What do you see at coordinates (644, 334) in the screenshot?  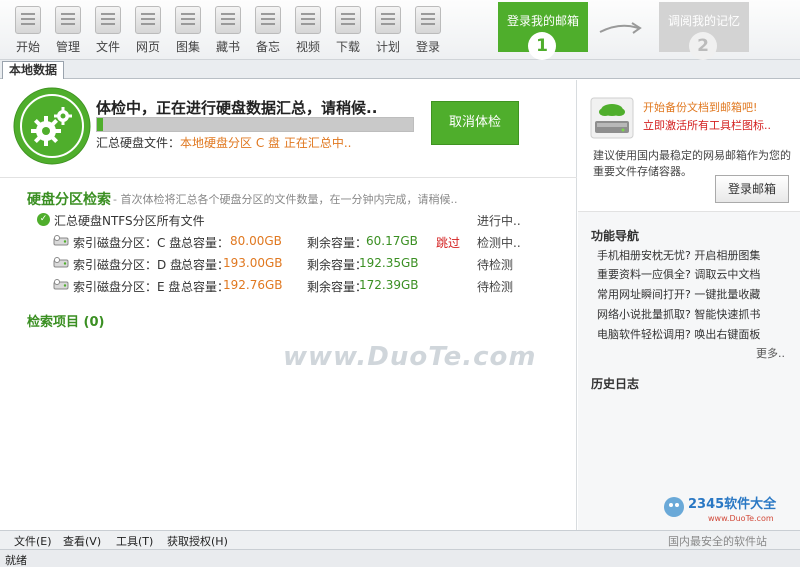 I see `nav-question: 电脑软件轻松调用?` at bounding box center [644, 334].